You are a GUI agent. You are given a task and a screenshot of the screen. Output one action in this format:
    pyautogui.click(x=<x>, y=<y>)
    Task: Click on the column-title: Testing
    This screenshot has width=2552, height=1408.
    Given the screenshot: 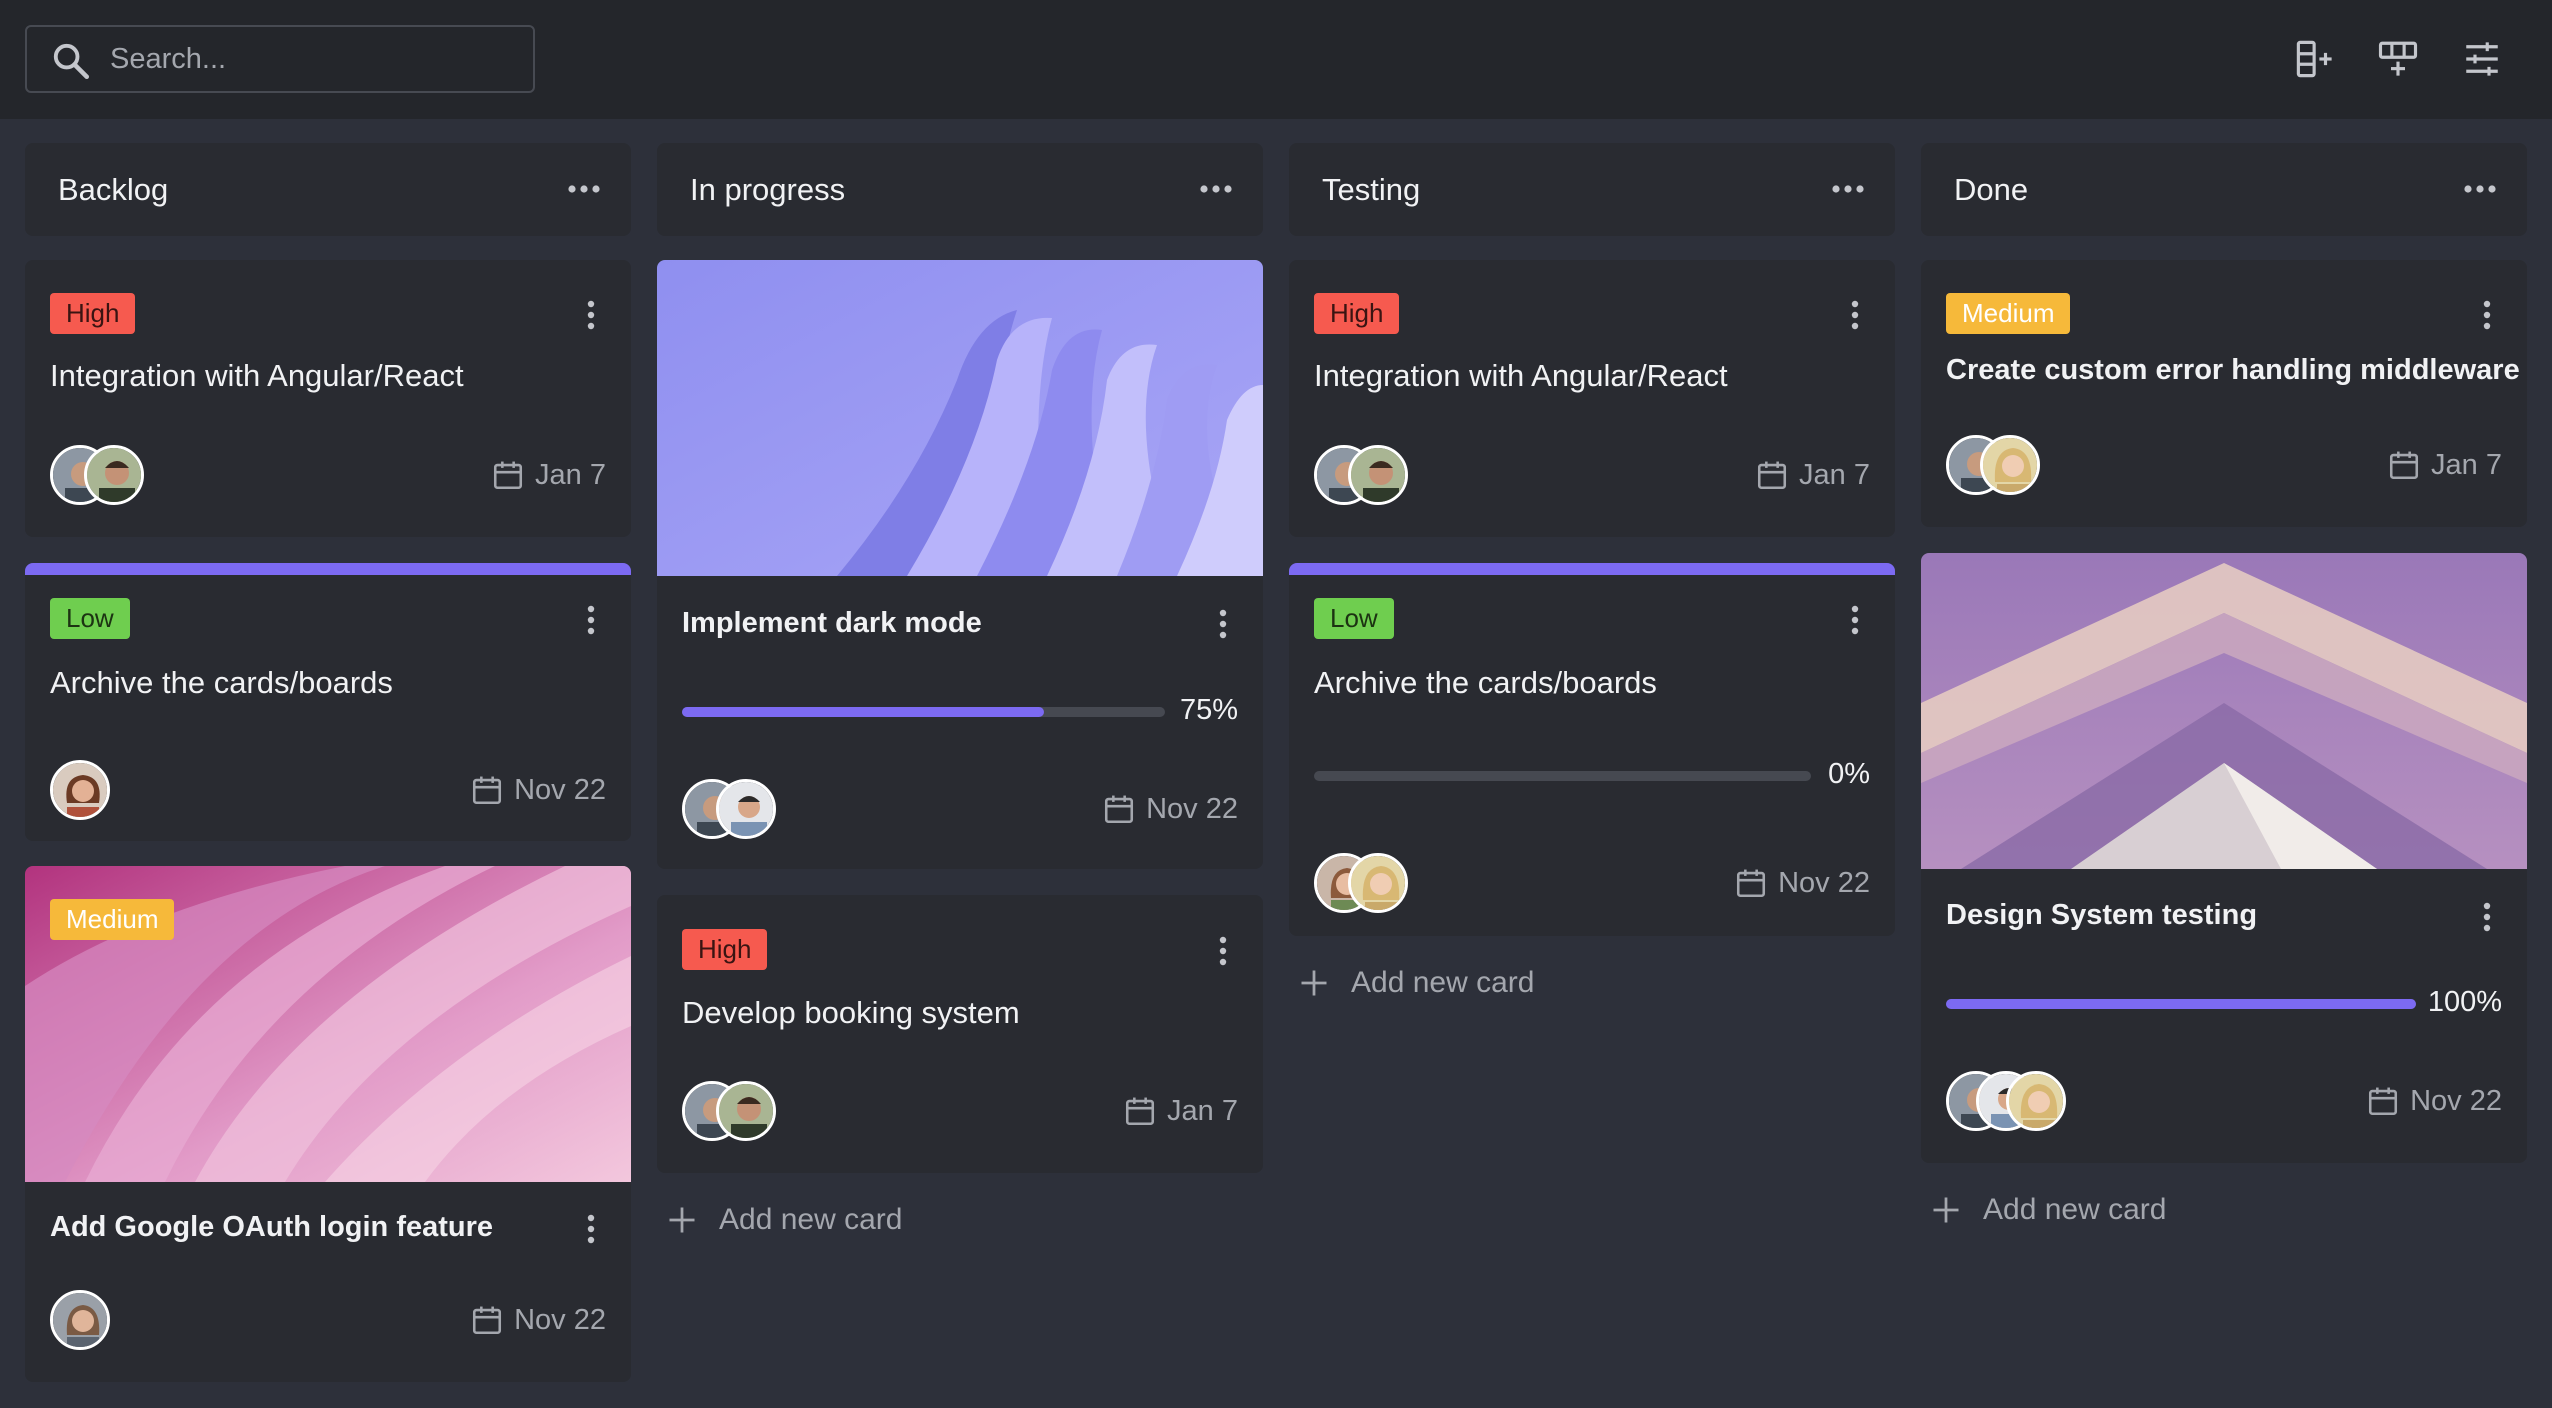 What is the action you would take?
    pyautogui.click(x=1371, y=189)
    